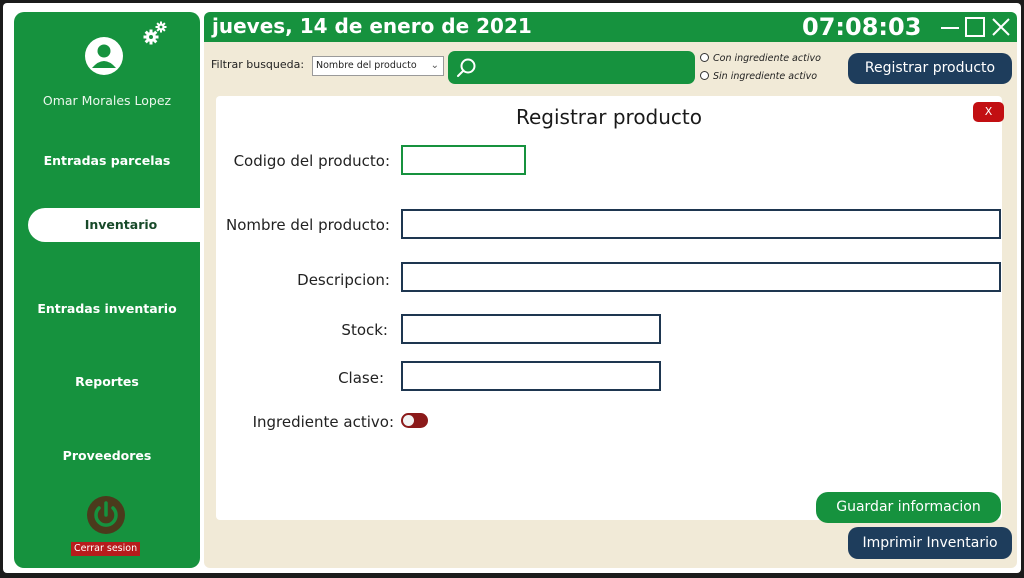 The width and height of the screenshot is (1024, 578). What do you see at coordinates (975, 27) in the screenshot?
I see `maximize-icon` at bounding box center [975, 27].